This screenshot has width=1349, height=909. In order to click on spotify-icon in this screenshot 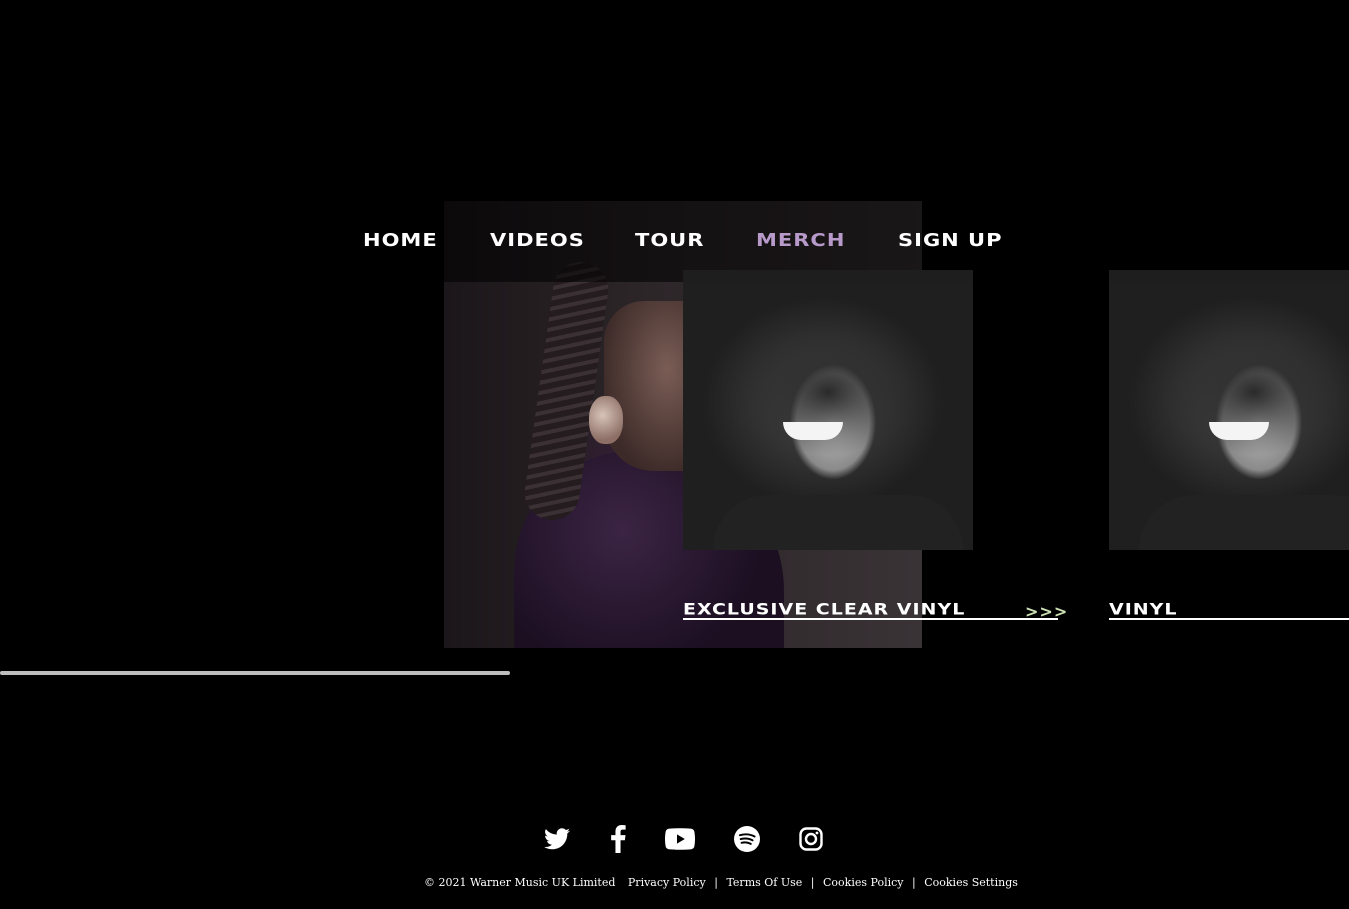, I will do `click(747, 839)`.